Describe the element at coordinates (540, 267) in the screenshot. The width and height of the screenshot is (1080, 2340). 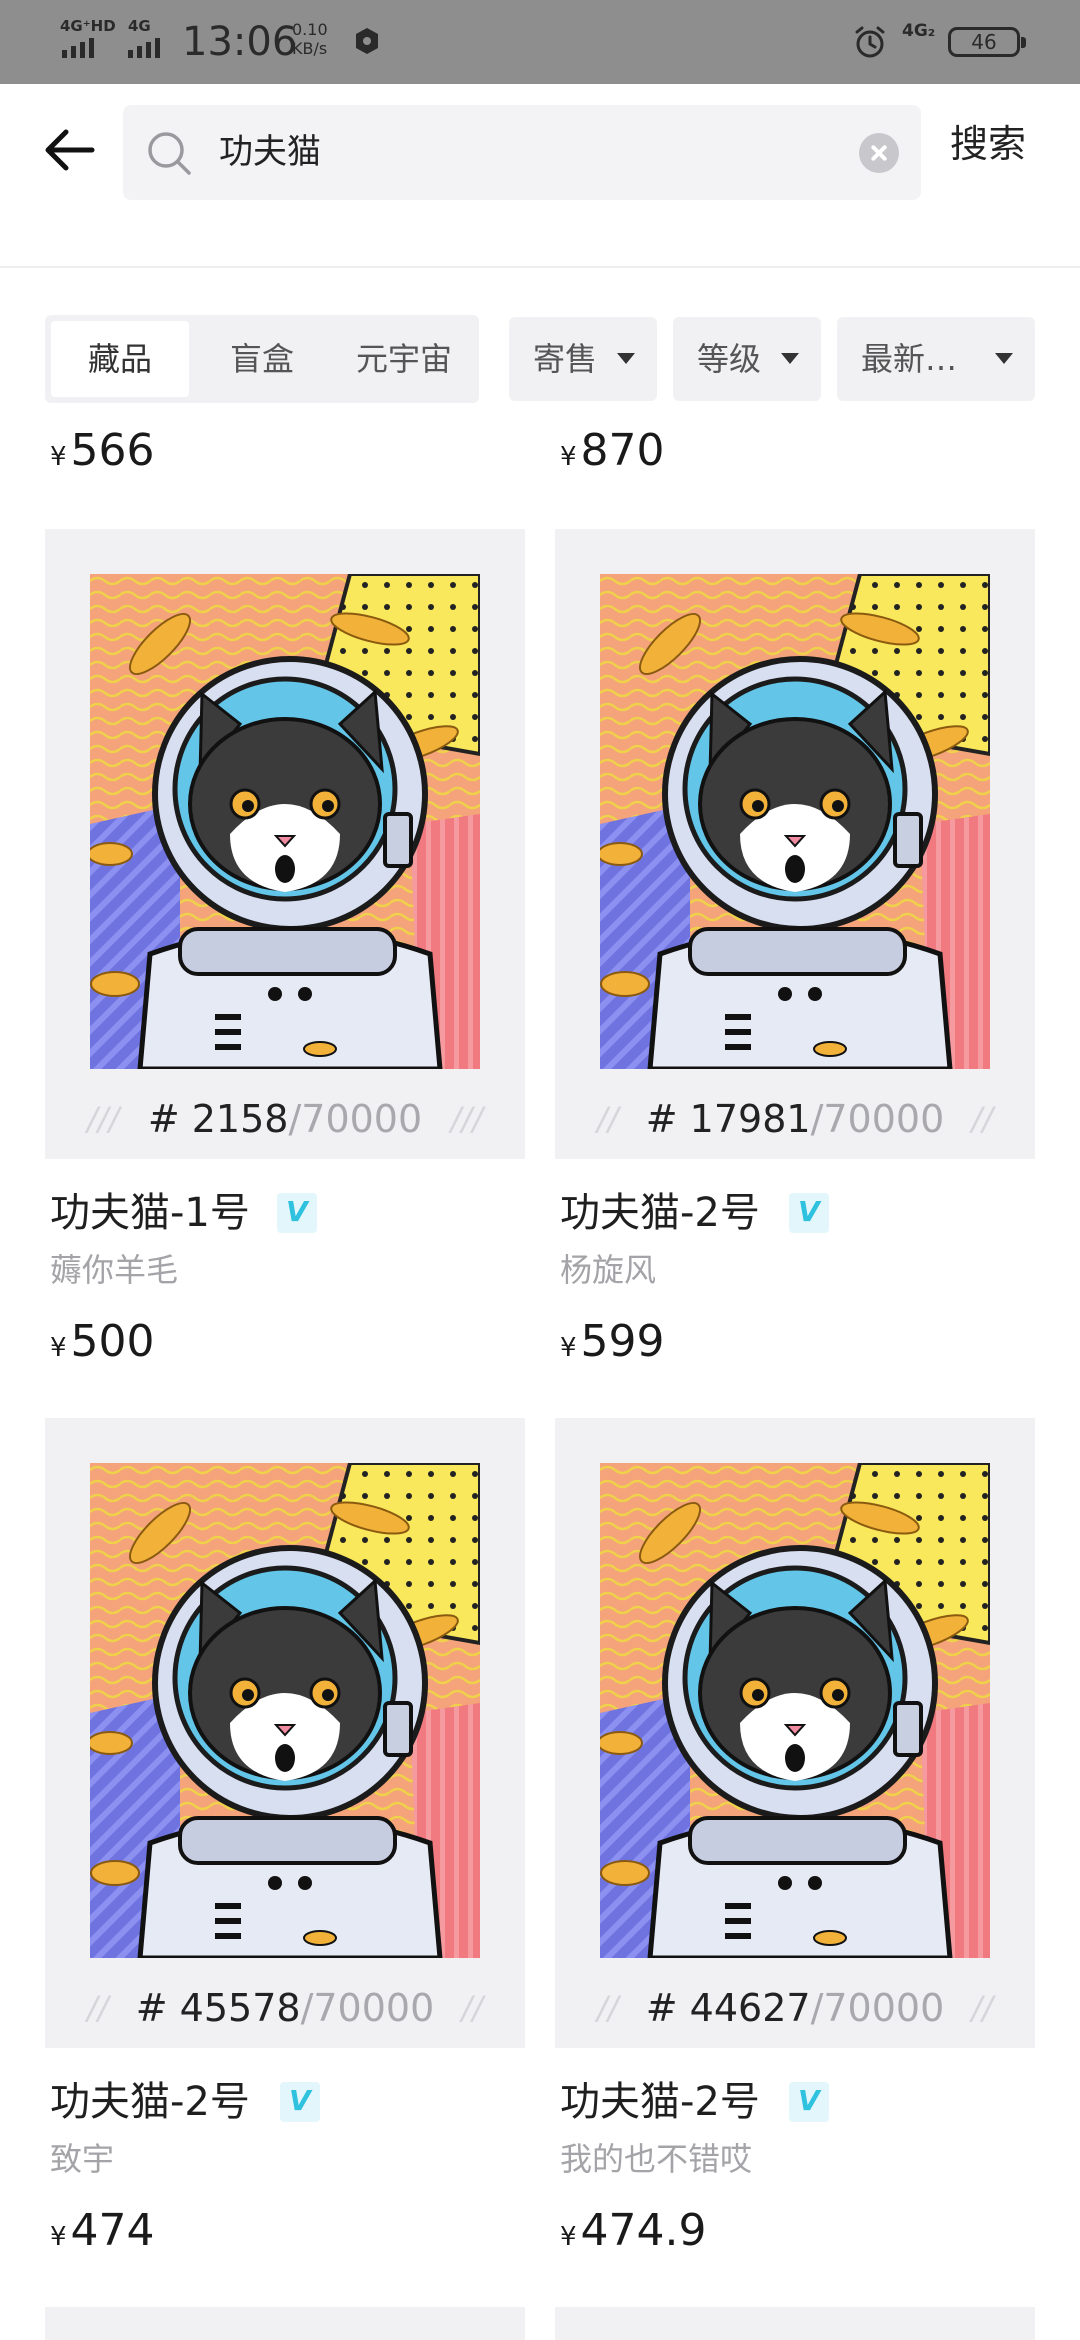
I see `divider` at that location.